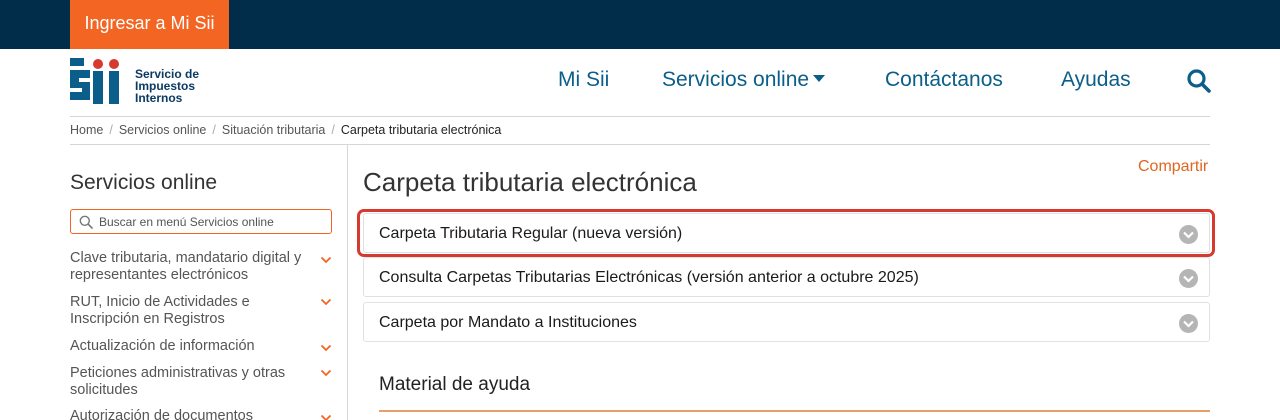 The image size is (1280, 420). I want to click on accordion-title: Carpeta por Mandato a Instituciones, so click(508, 322).